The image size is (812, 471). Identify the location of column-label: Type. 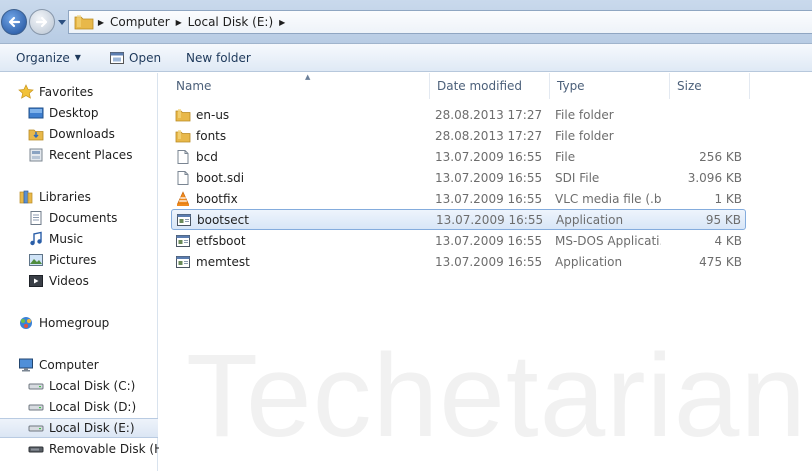
(571, 86).